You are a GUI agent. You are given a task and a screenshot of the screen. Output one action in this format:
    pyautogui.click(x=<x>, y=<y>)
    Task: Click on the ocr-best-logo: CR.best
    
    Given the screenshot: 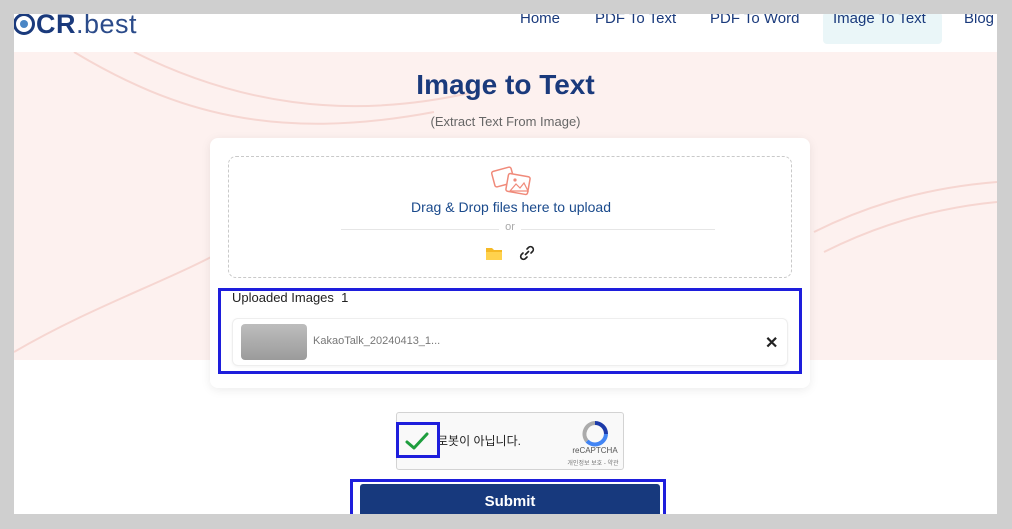 What is the action you would take?
    pyautogui.click(x=75, y=27)
    